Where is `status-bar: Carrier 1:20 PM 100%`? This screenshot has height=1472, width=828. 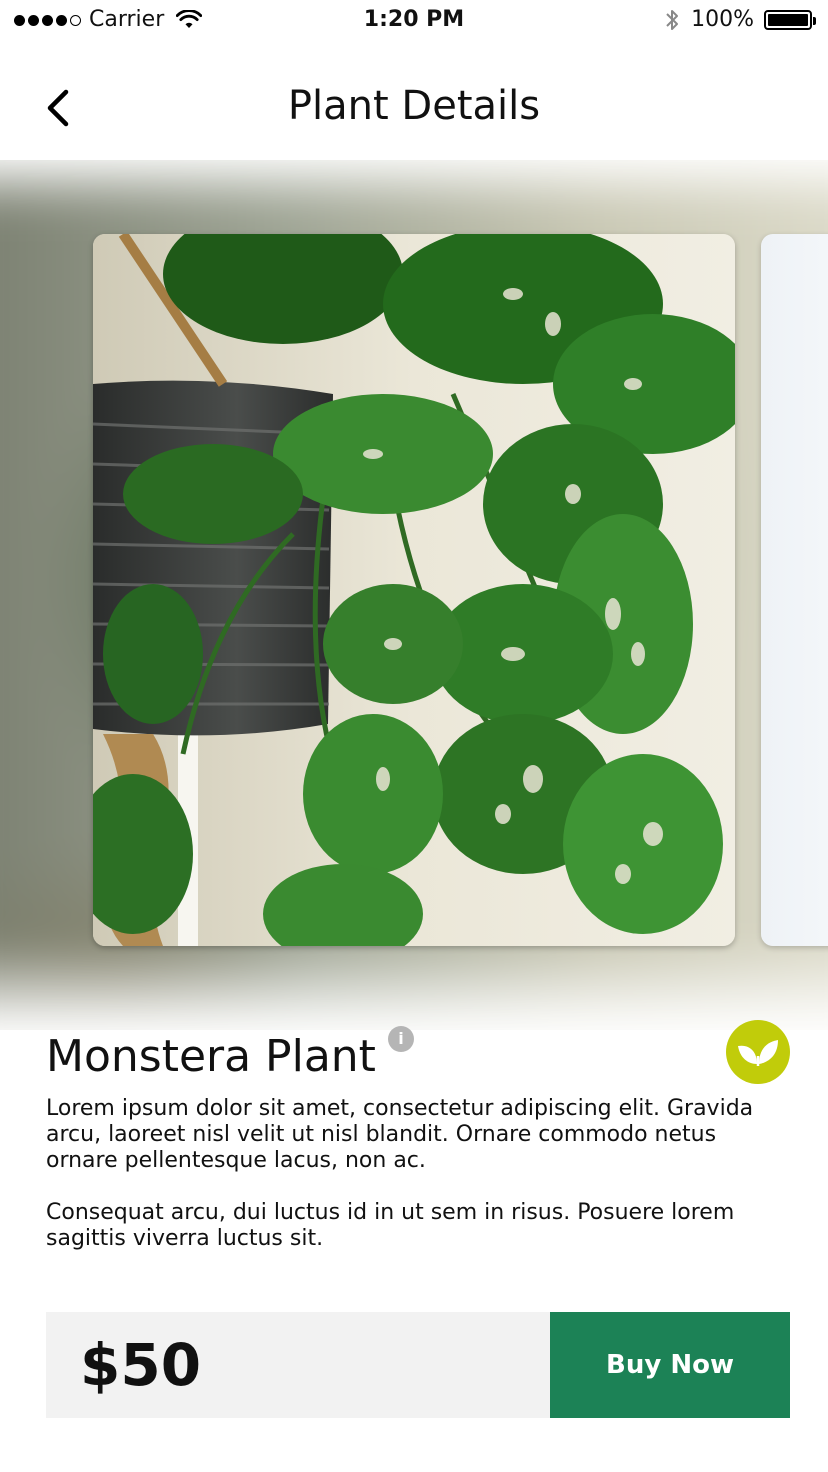 status-bar: Carrier 1:20 PM 100% is located at coordinates (414, 20).